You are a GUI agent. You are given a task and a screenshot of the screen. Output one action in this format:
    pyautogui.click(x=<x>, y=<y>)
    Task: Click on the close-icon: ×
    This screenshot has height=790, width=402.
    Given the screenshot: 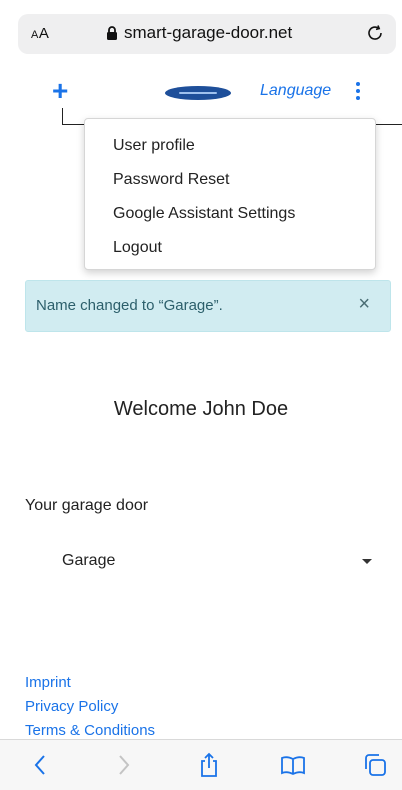 What is the action you would take?
    pyautogui.click(x=364, y=304)
    